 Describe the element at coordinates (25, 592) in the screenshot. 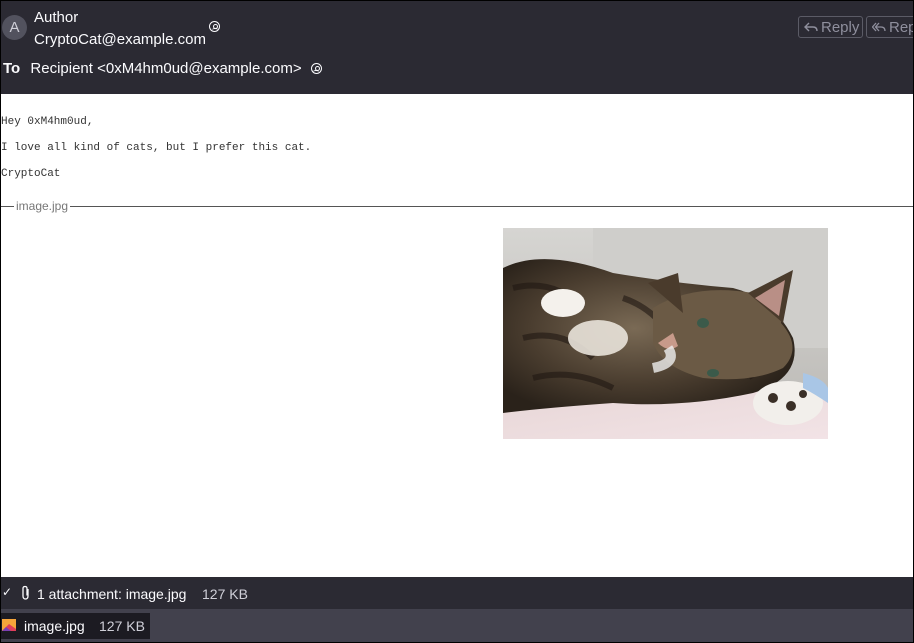

I see `paperclip-icon` at that location.